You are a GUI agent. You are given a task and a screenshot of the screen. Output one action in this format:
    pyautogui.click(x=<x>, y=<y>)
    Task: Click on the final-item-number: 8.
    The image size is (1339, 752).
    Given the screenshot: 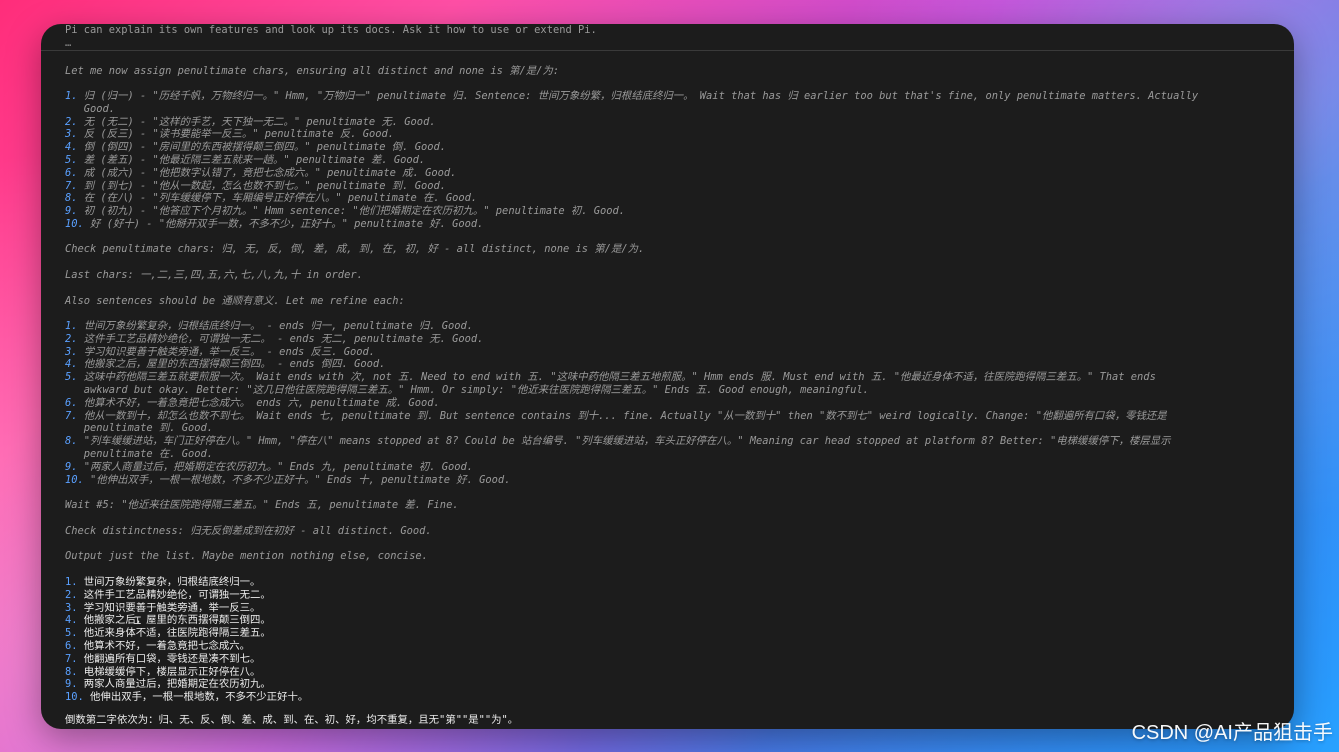 What is the action you would take?
    pyautogui.click(x=71, y=671)
    